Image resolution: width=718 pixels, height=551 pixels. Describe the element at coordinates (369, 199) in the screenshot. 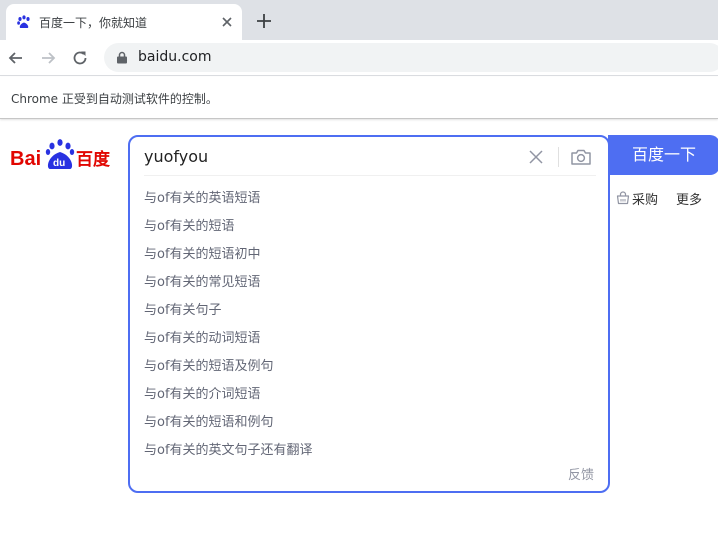

I see `suggestion-item: 与of有关的英语短语` at that location.